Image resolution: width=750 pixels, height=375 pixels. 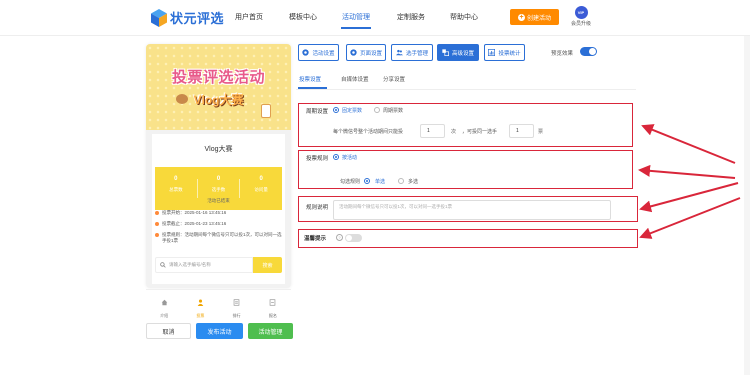 I want to click on rule-description-textarea: 活动期间每个微信号只可以投1次，可以对同一选手投1票, so click(x=472, y=210).